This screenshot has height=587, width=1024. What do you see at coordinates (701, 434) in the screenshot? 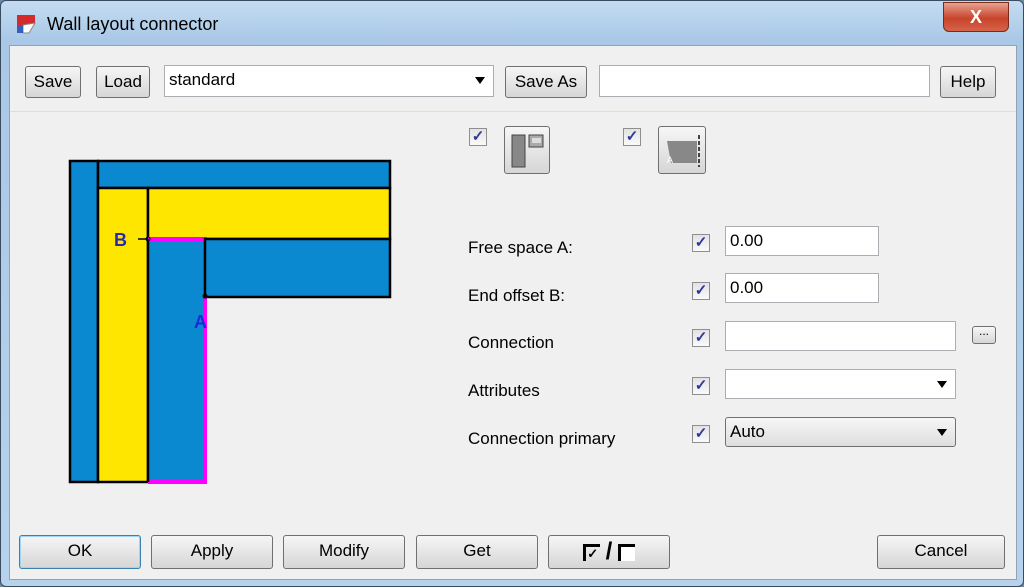
I see `connection-primary-checkbox: ✓` at bounding box center [701, 434].